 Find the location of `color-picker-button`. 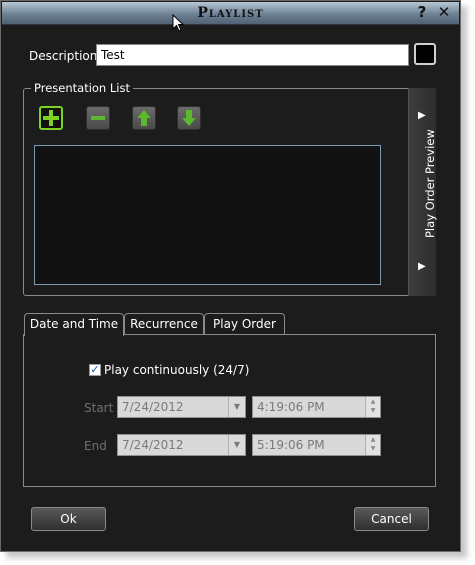

color-picker-button is located at coordinates (425, 54).